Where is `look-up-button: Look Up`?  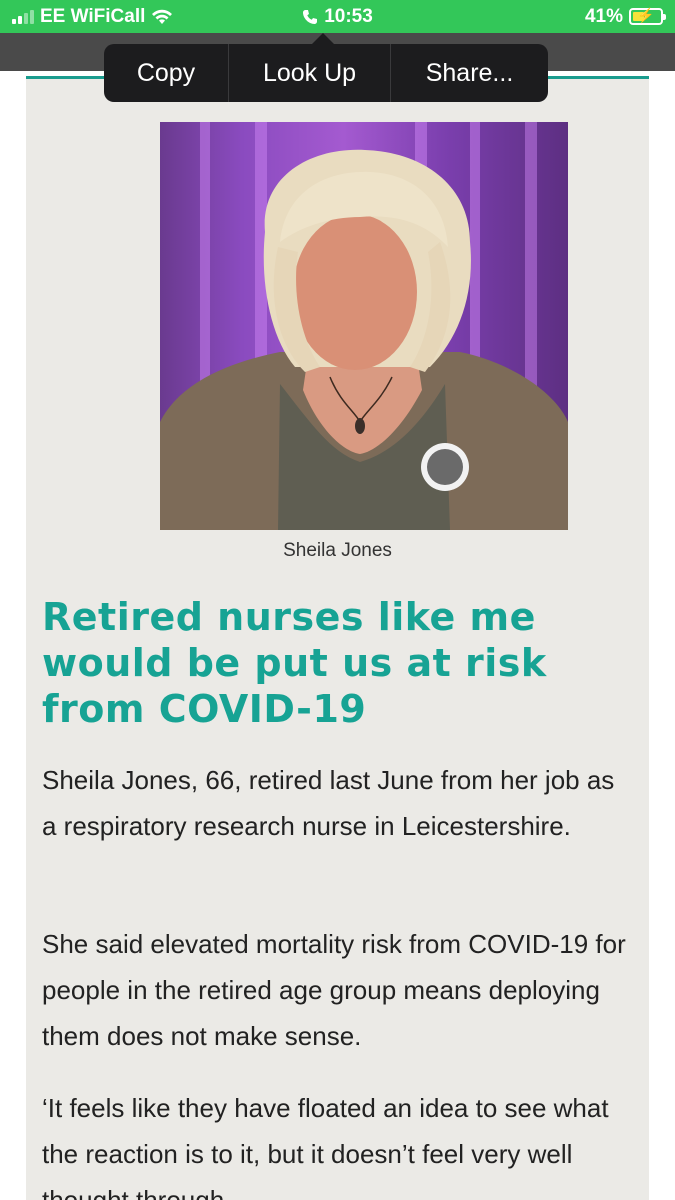 look-up-button: Look Up is located at coordinates (309, 73).